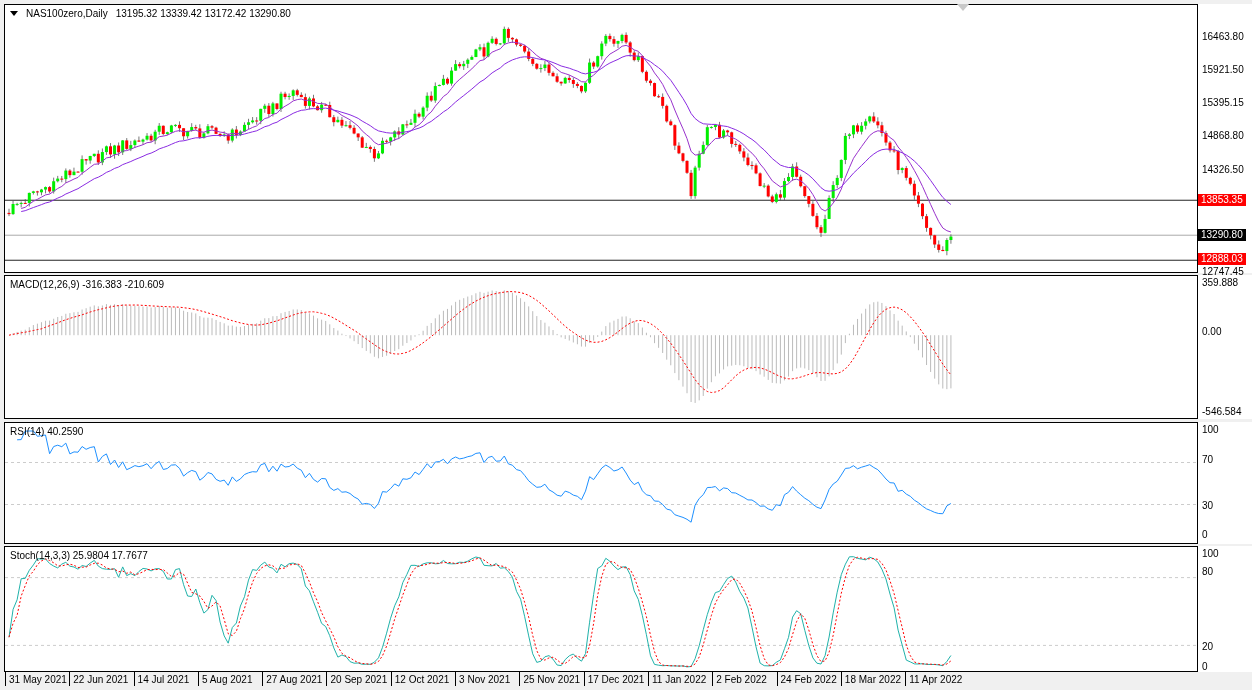  What do you see at coordinates (101, 679) in the screenshot?
I see `date-label: 22 Jun 2021` at bounding box center [101, 679].